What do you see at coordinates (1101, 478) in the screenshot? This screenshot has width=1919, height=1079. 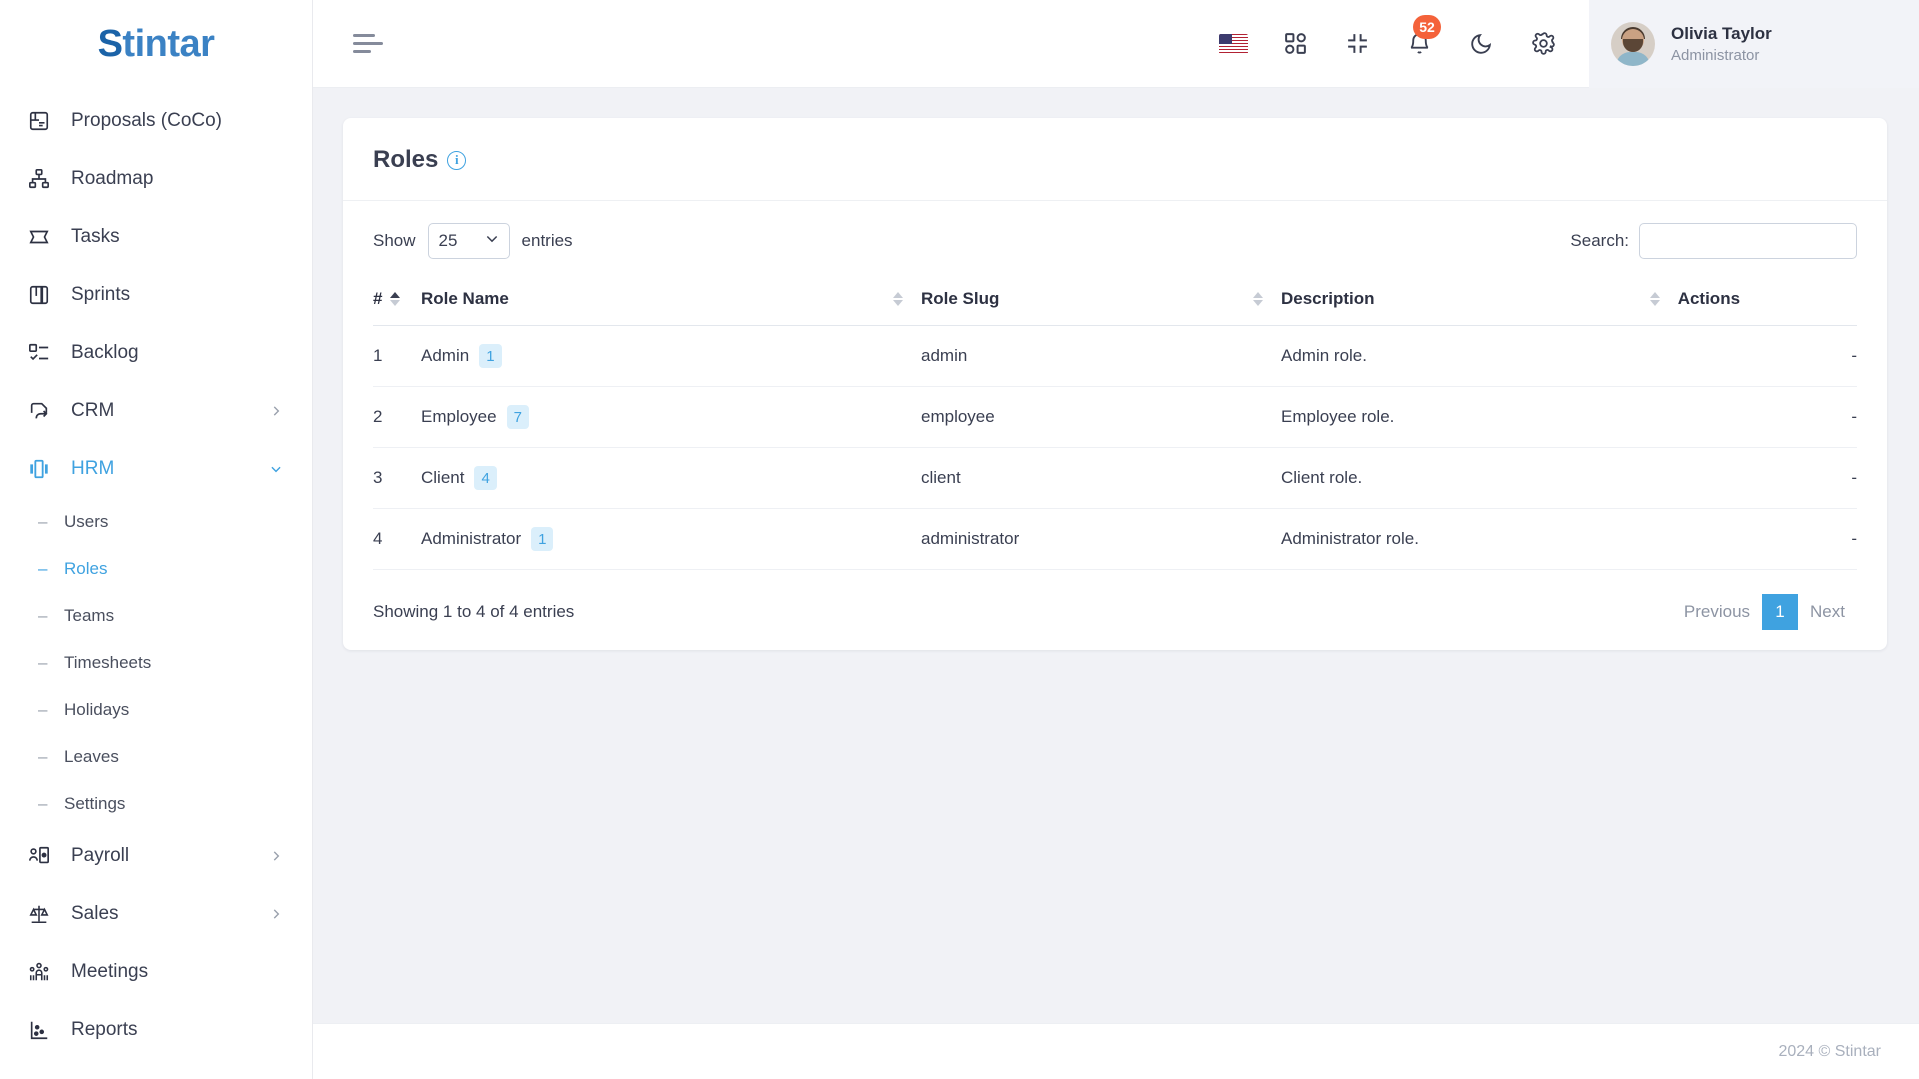 I see `cell-role-slug: client` at bounding box center [1101, 478].